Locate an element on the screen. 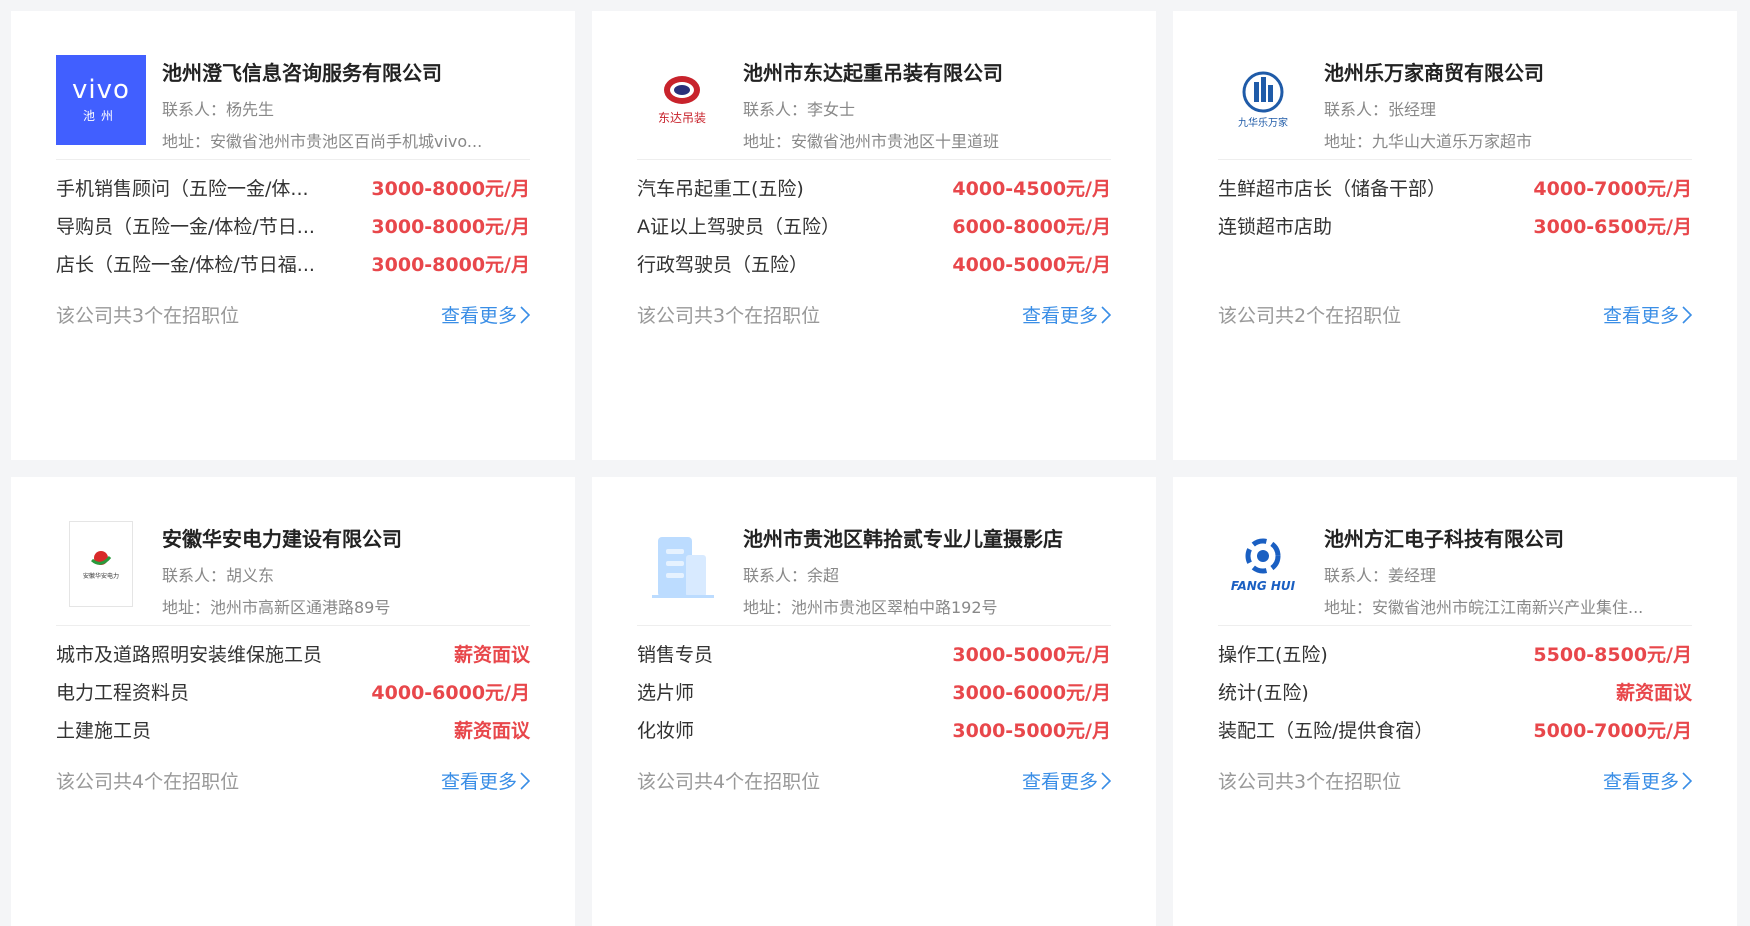 This screenshot has height=926, width=1750. company-address: 地址：安徽省池州市贵池区十里道班 is located at coordinates (871, 141).